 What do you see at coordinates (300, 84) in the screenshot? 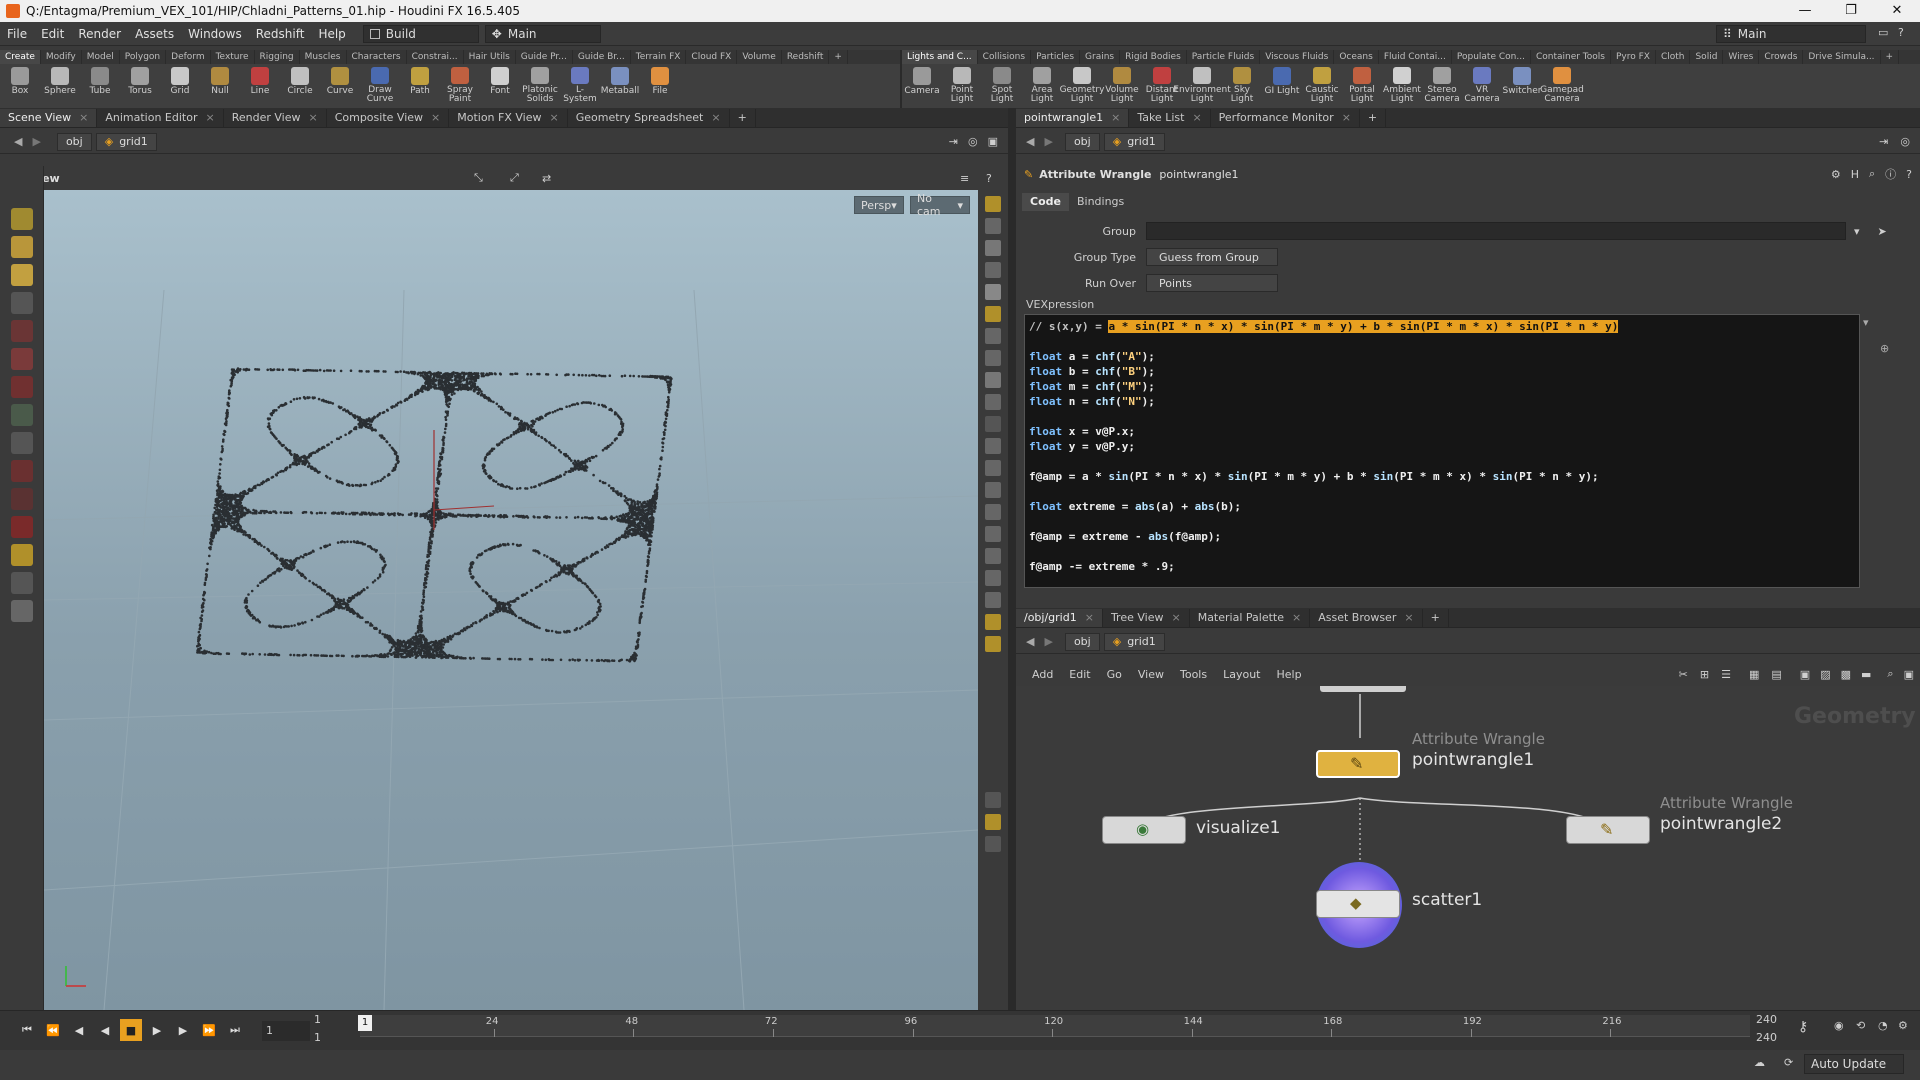
I see `left-shelf-tool: Circle` at bounding box center [300, 84].